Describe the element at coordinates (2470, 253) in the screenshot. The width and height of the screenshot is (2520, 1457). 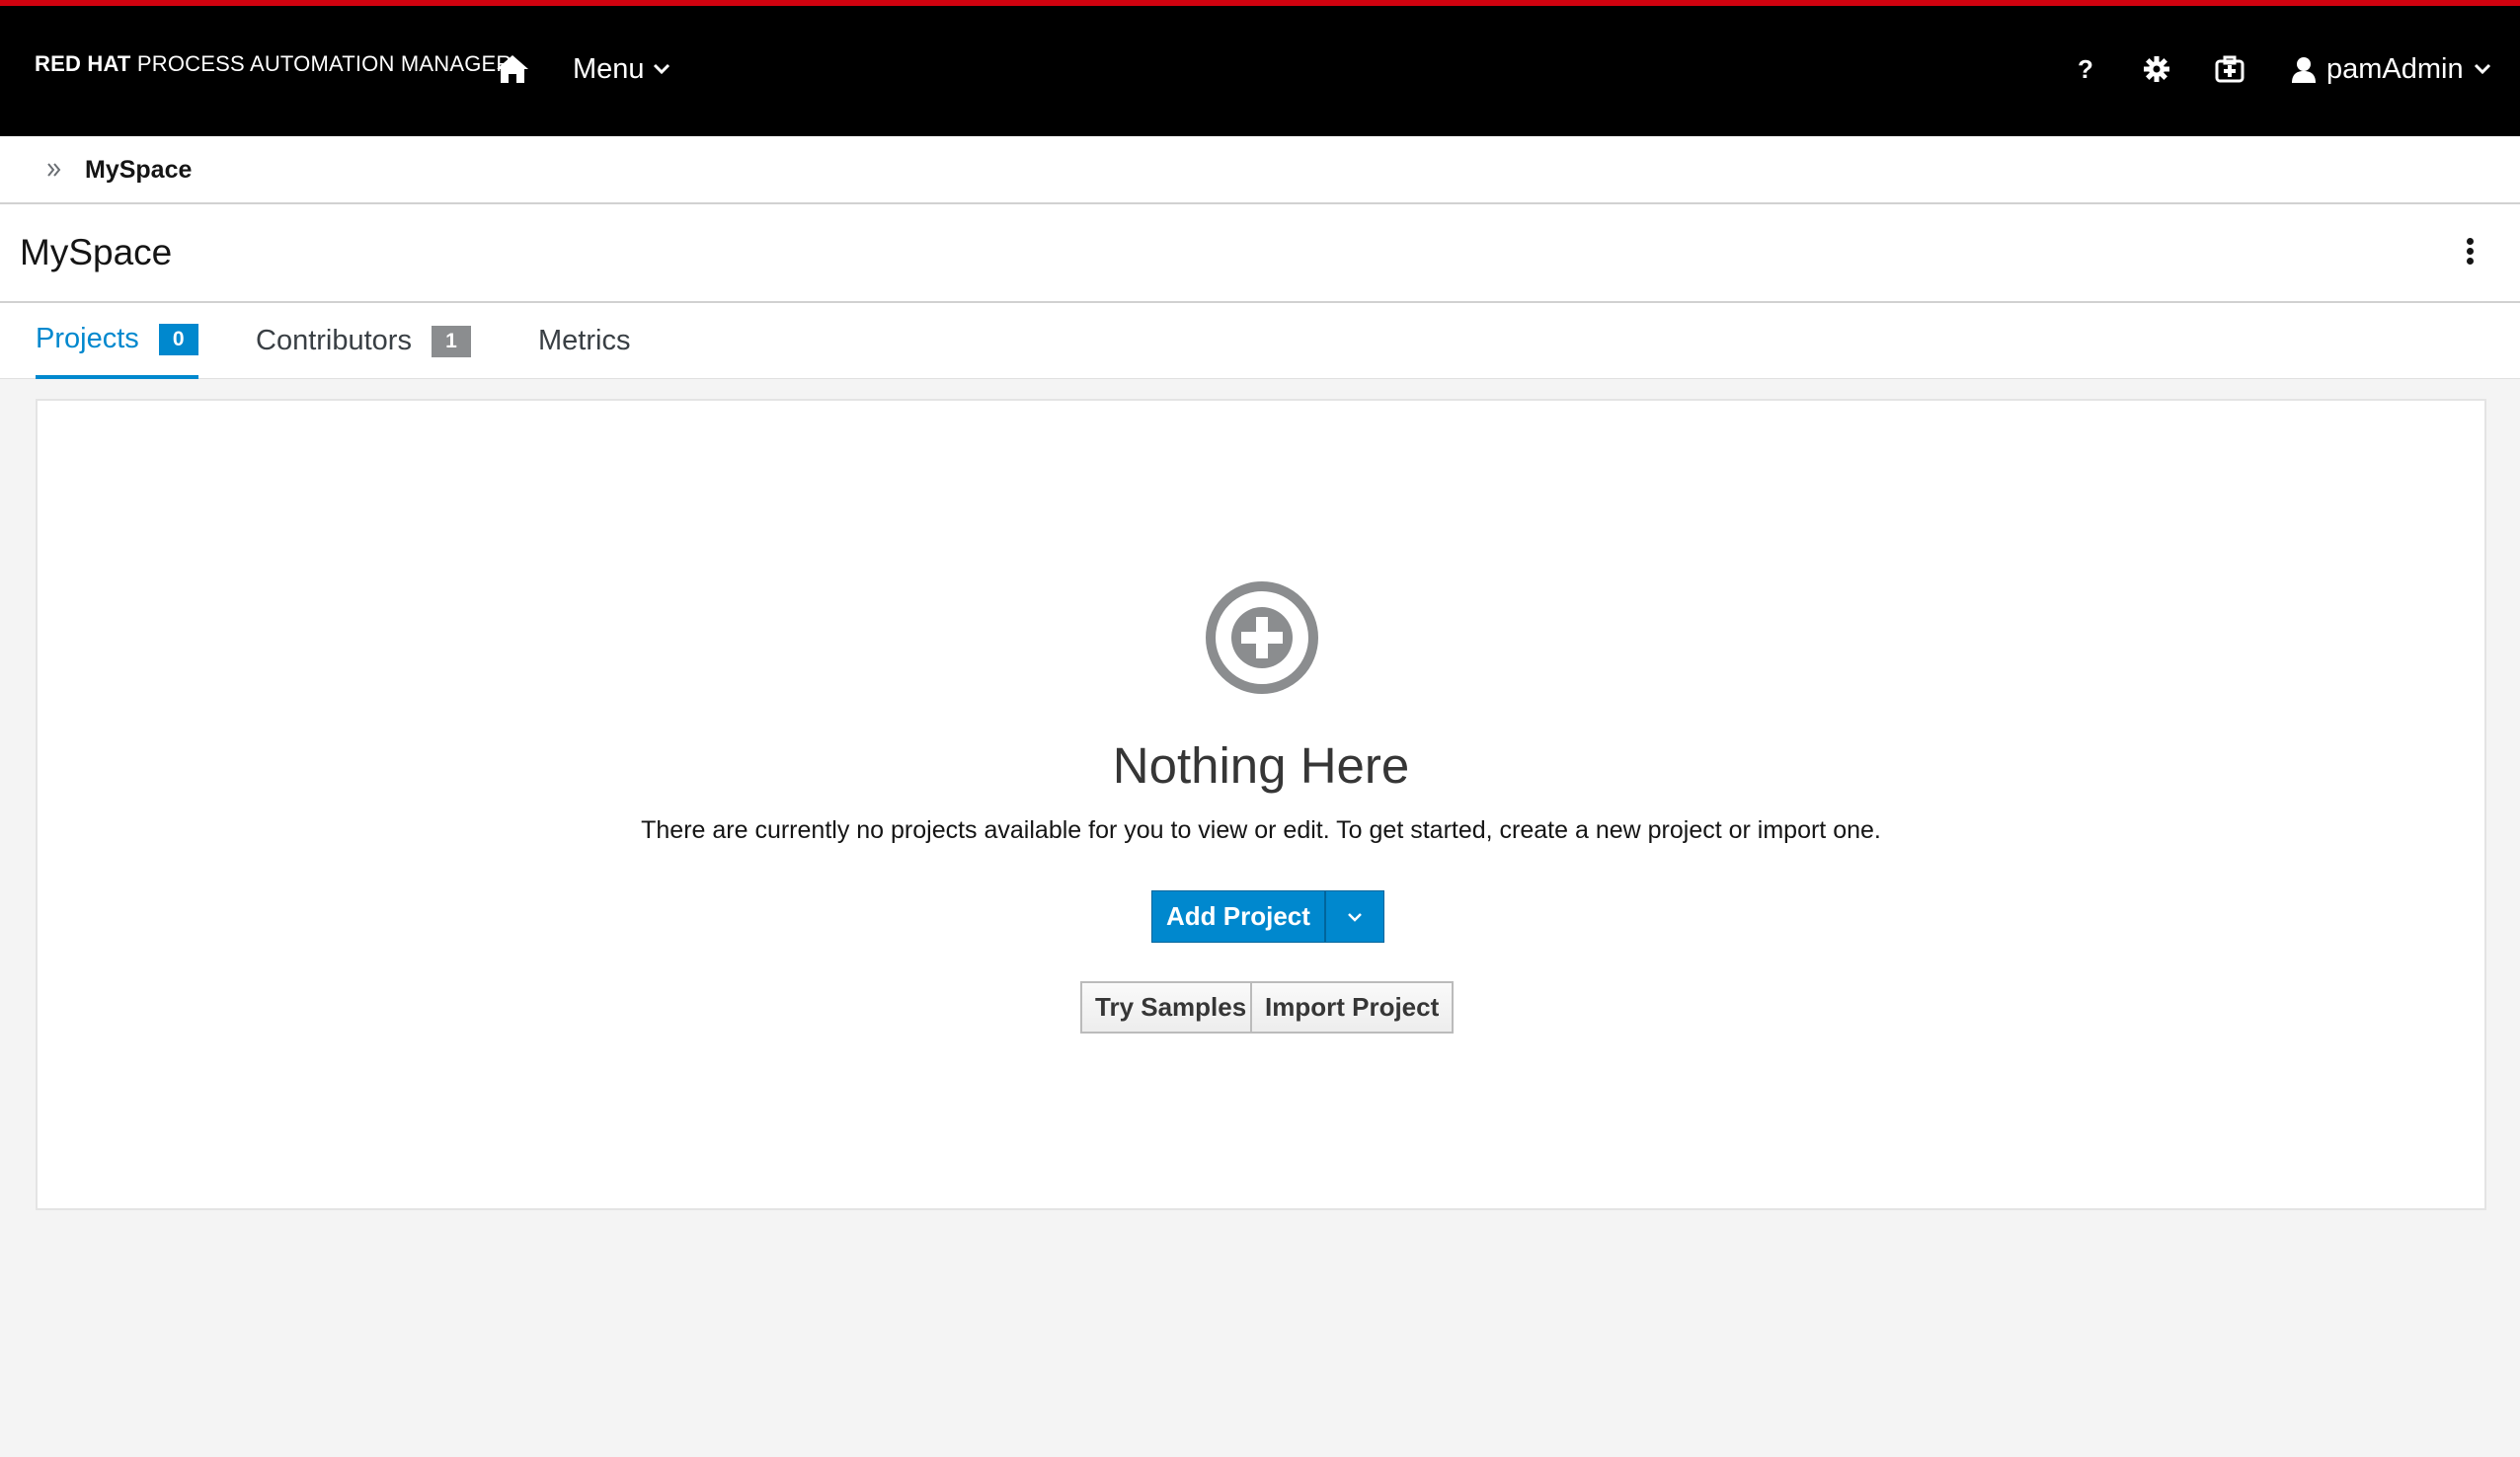
I see `kebab-menu-icon` at that location.